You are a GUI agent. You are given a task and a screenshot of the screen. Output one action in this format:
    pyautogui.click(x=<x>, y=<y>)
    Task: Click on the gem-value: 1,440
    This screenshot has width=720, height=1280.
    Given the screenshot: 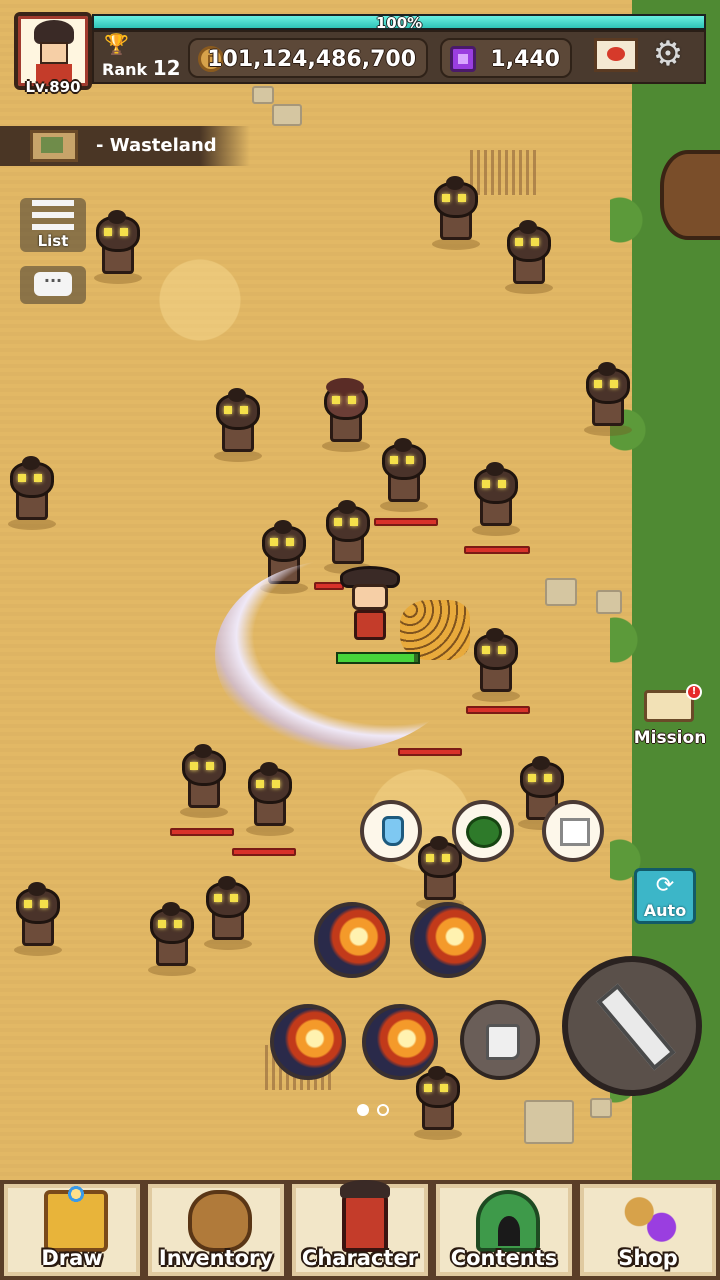 What is the action you would take?
    pyautogui.click(x=525, y=59)
    